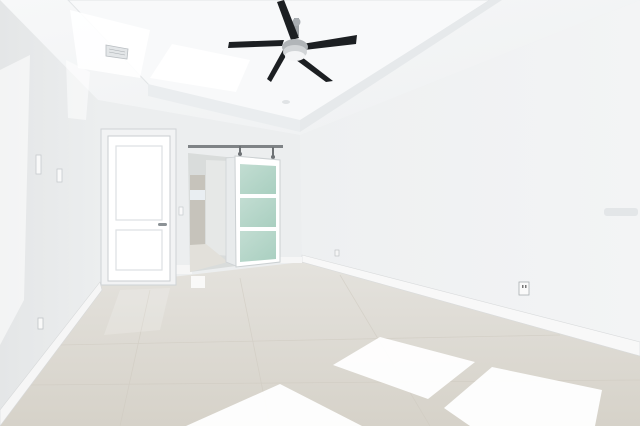 The width and height of the screenshot is (640, 426). What do you see at coordinates (198, 282) in the screenshot?
I see `floor-reflection` at bounding box center [198, 282].